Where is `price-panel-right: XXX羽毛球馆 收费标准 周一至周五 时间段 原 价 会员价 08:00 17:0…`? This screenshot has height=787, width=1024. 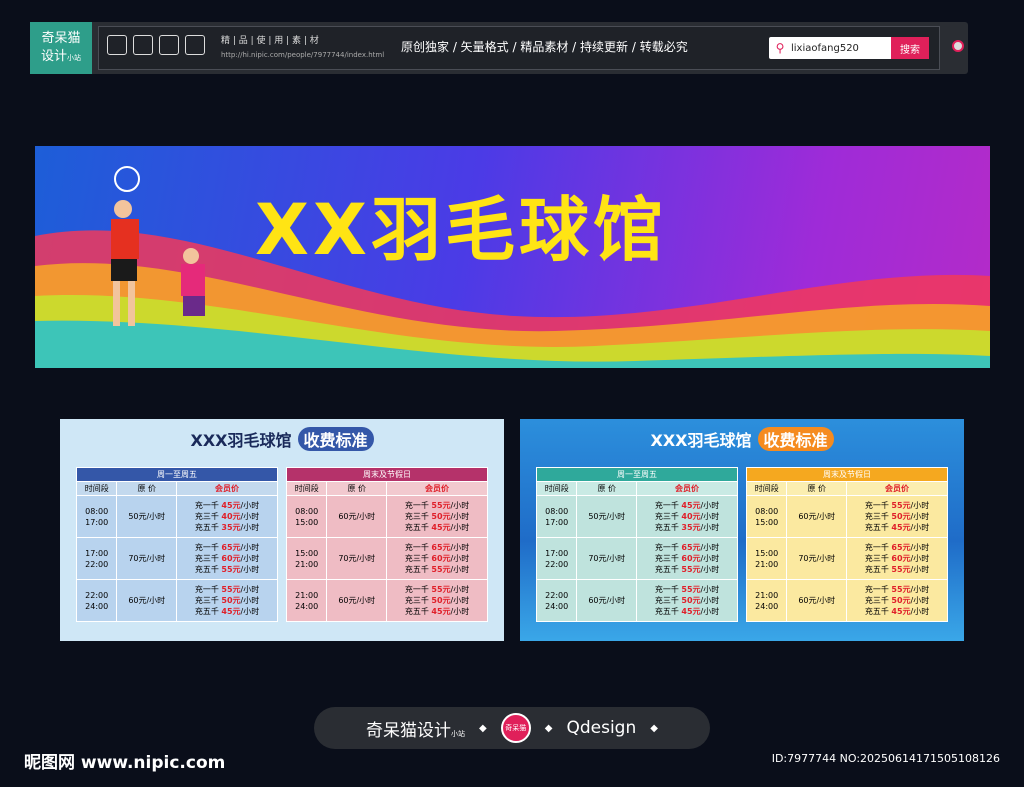
price-panel-right: XXX羽毛球馆 收费标准 周一至周五 时间段 原 价 会员价 08:00 17:0… is located at coordinates (742, 530).